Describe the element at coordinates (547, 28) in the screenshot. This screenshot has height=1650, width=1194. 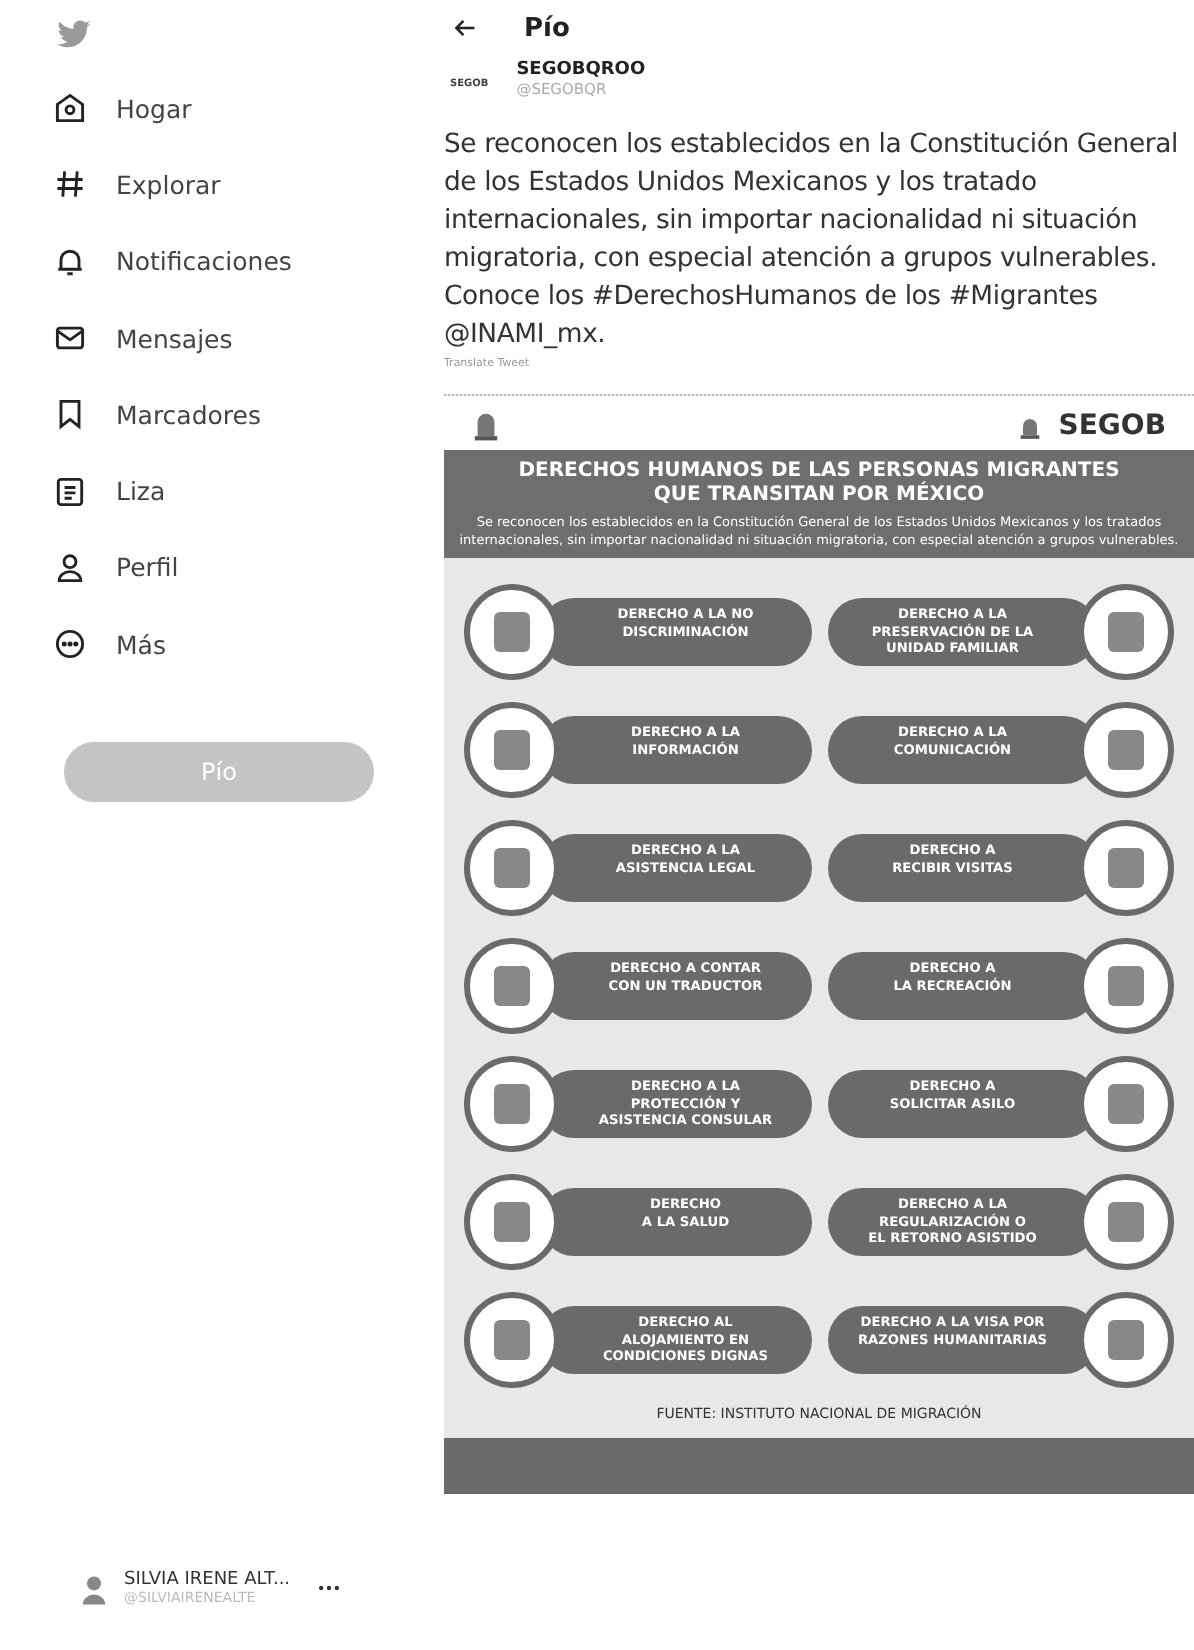
I see `page-title: Pío` at that location.